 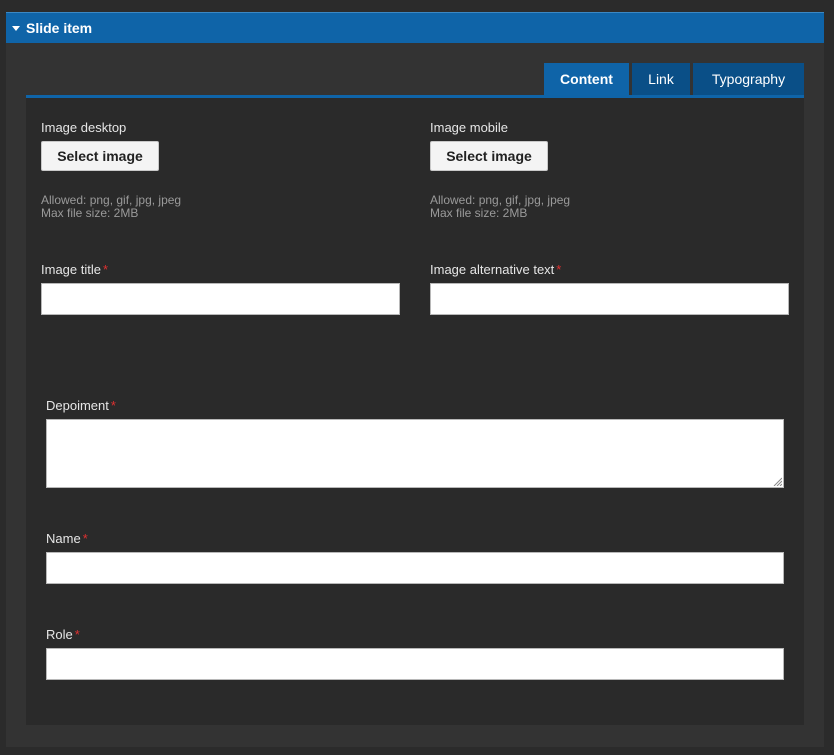 I want to click on name-label: Name *, so click(x=67, y=538).